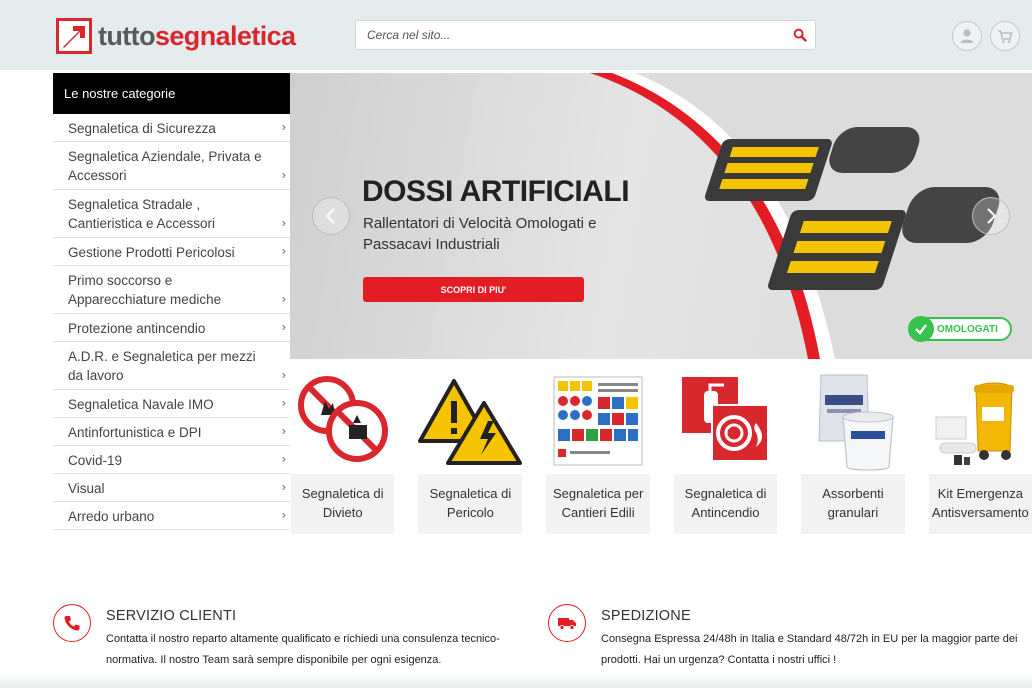 This screenshot has width=1032, height=688. I want to click on search-bar, so click(585, 35).